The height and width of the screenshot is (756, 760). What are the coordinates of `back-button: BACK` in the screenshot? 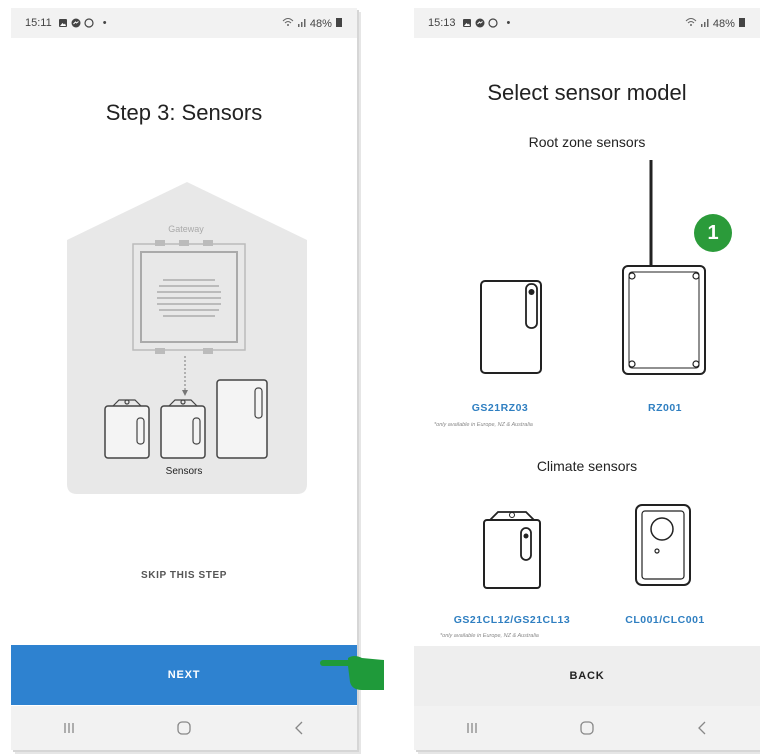 It's located at (587, 676).